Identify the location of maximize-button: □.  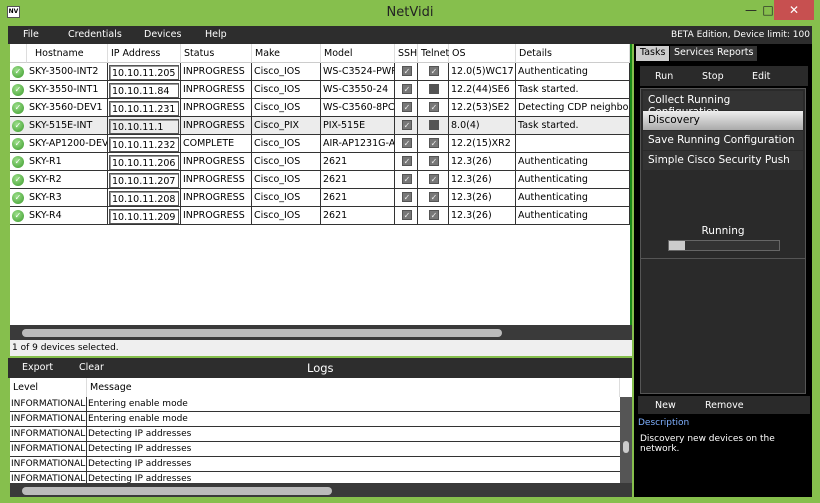
(768, 10).